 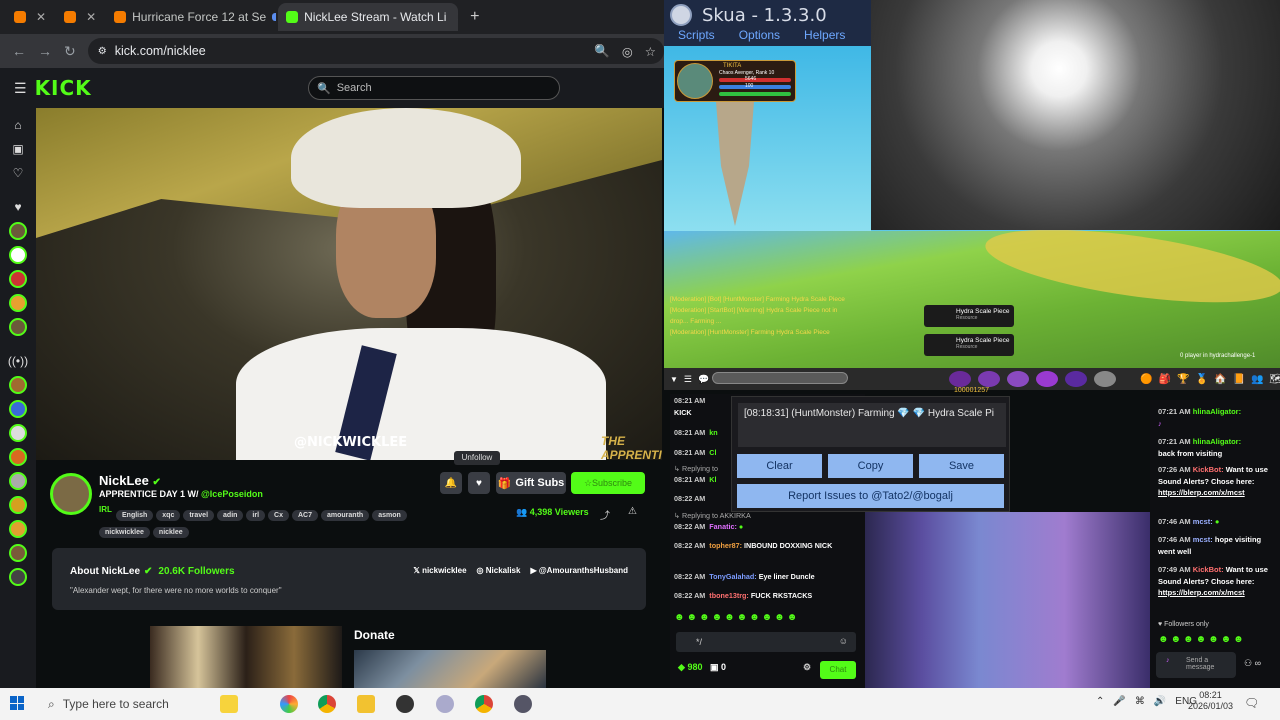 I want to click on forward-icon: →, so click(x=45, y=51).